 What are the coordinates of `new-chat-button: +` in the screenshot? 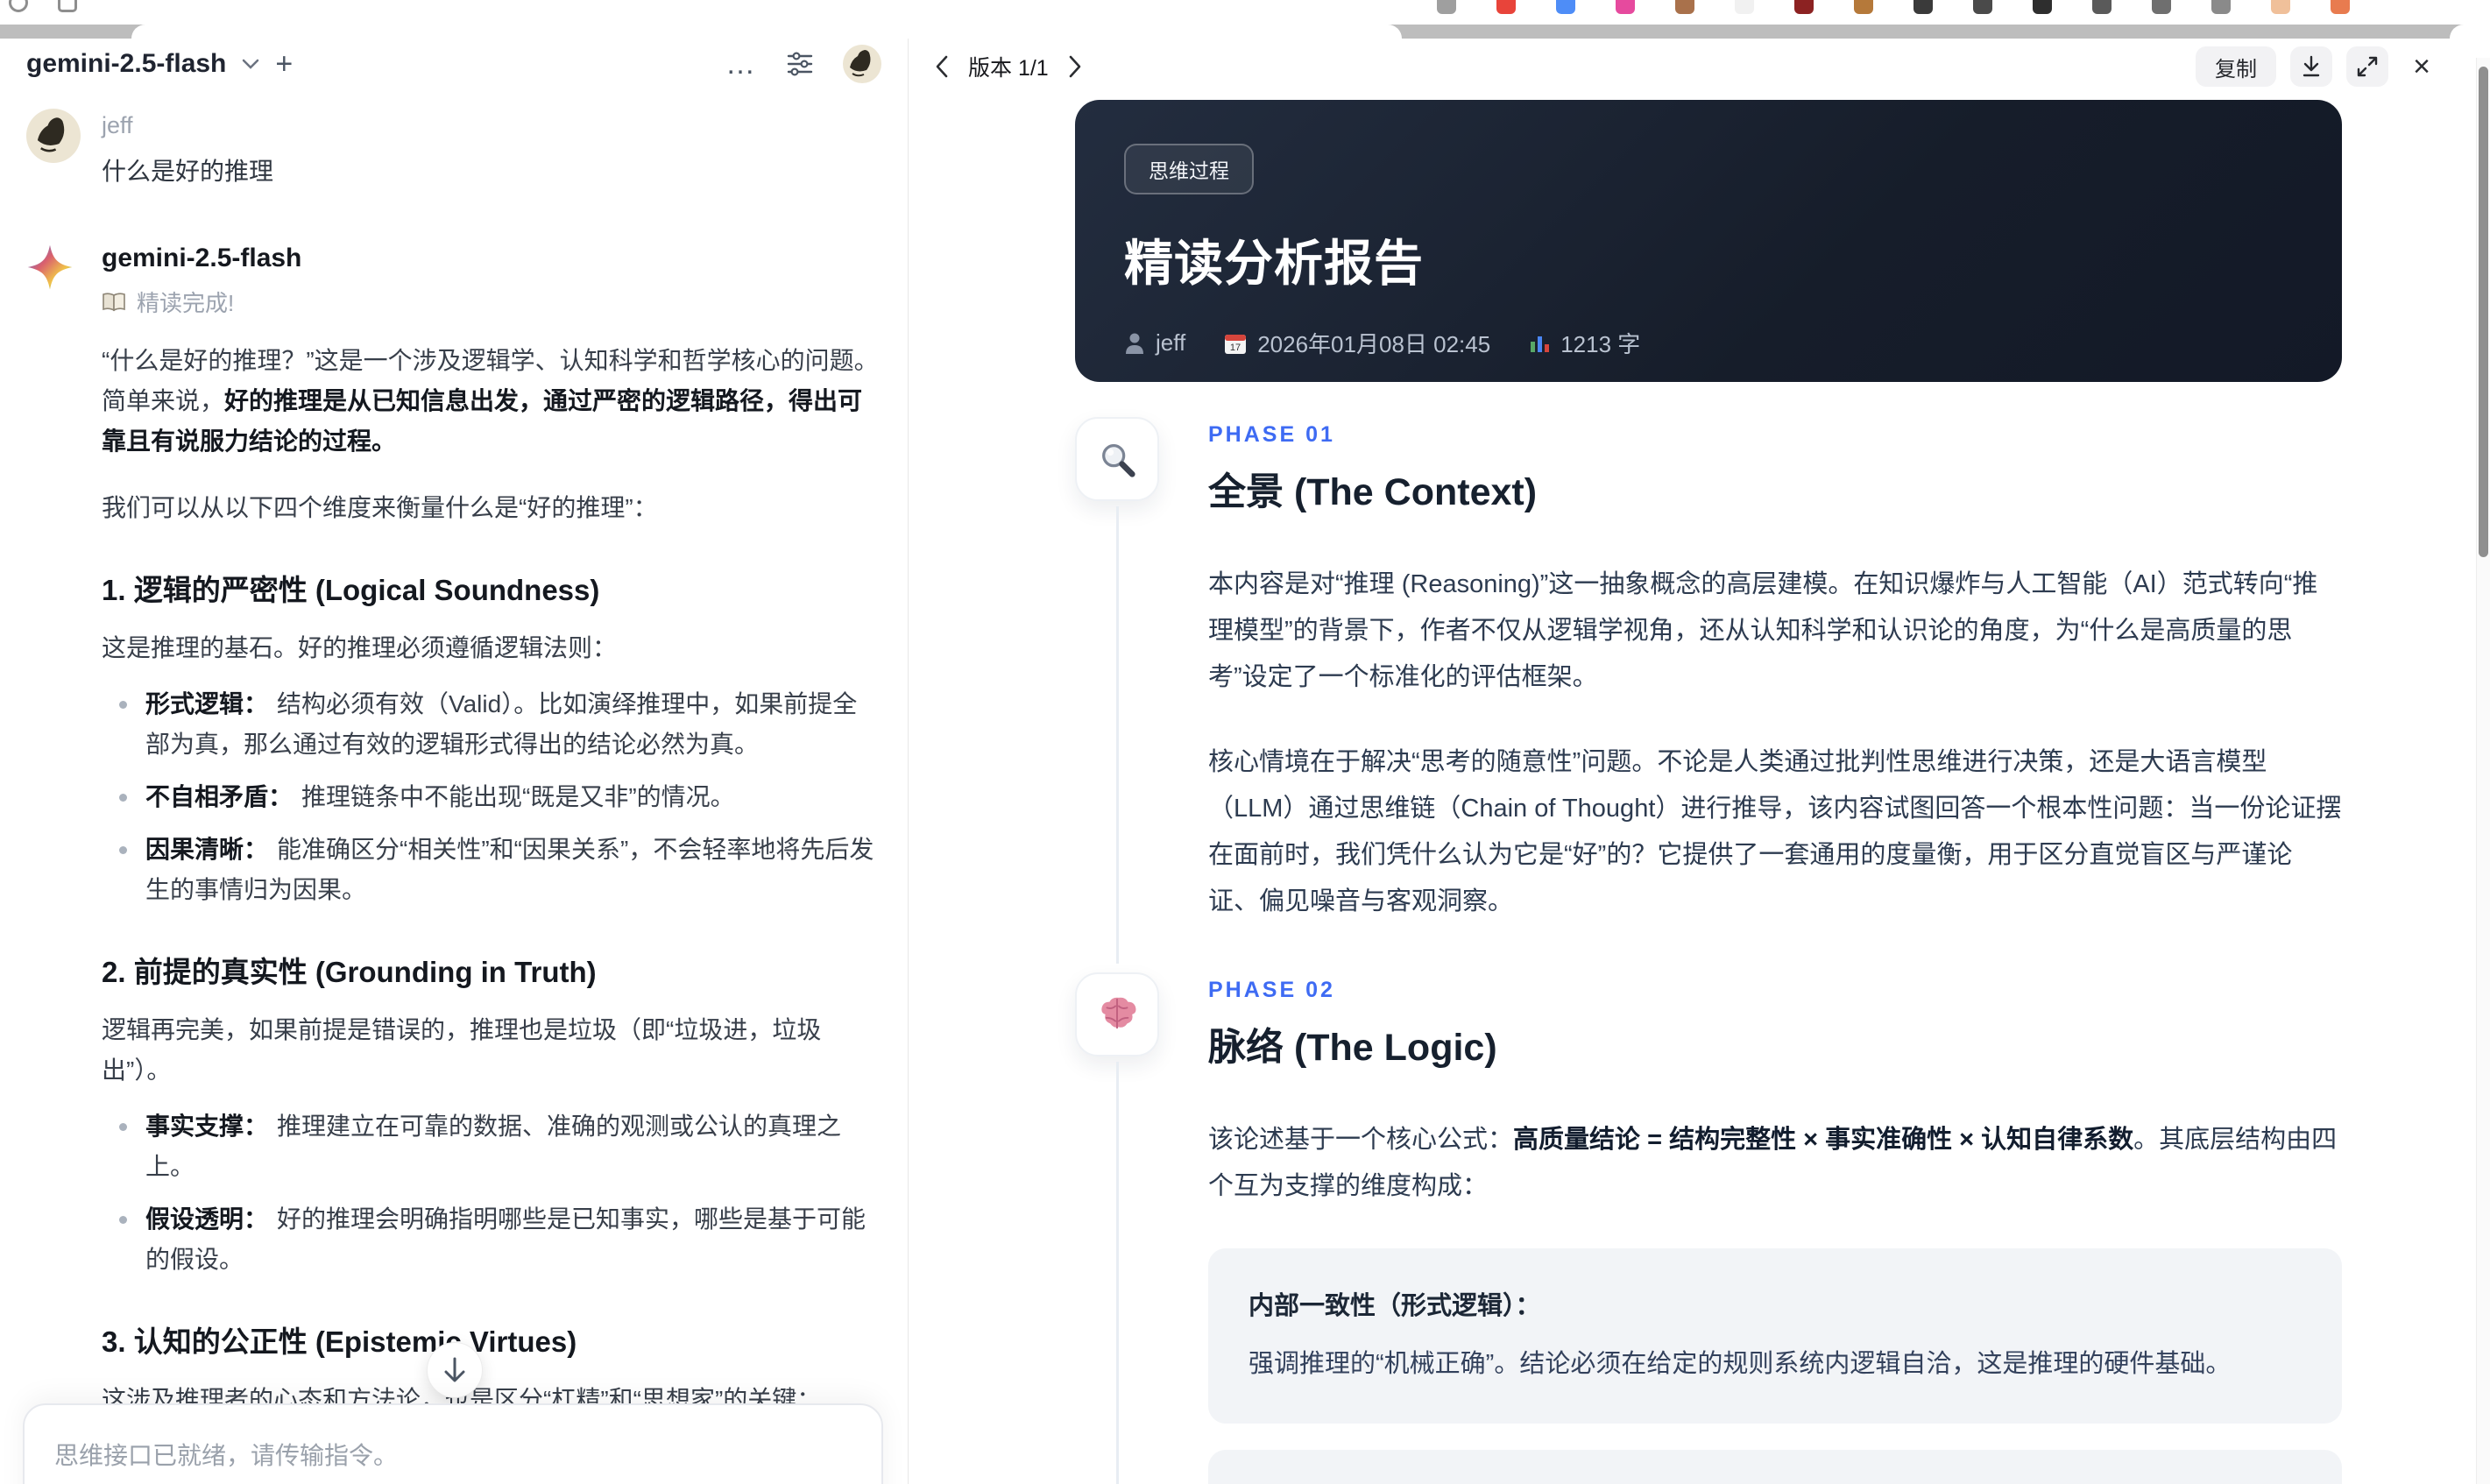 It's located at (284, 64).